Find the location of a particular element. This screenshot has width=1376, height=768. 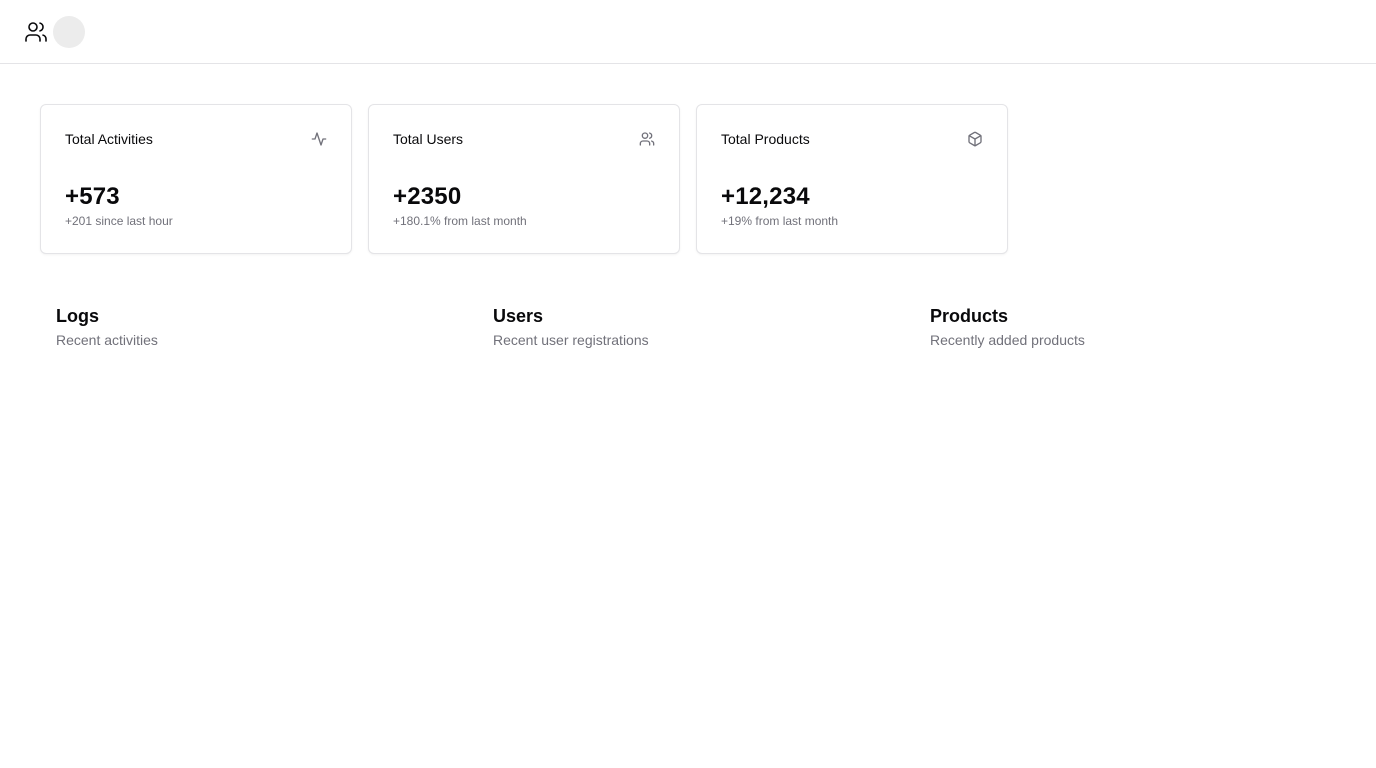

users-section: Users Recent user registrations is located at coordinates (571, 327).